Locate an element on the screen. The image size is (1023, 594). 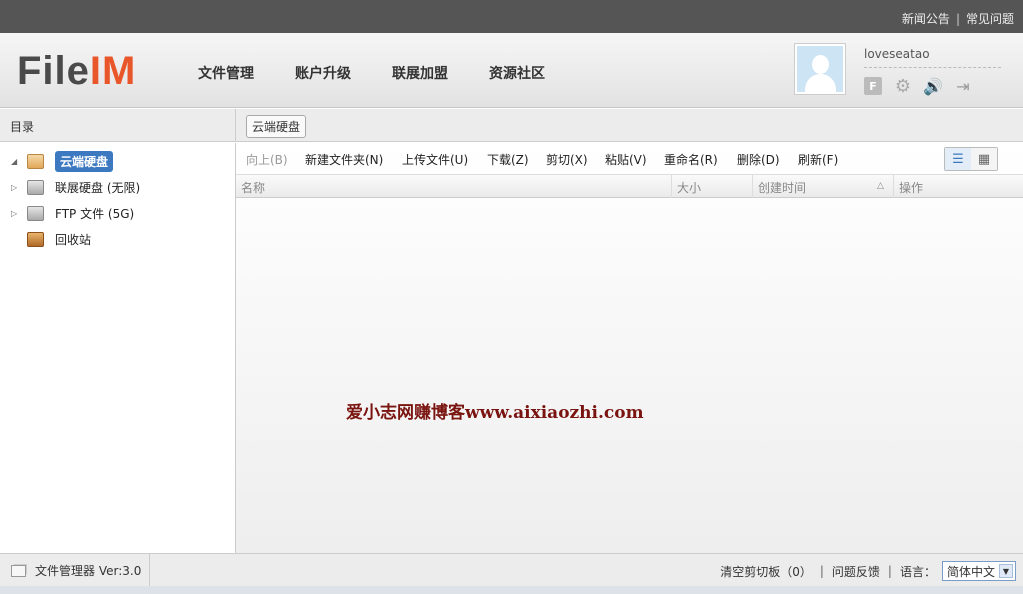
window-icon is located at coordinates (18, 570).